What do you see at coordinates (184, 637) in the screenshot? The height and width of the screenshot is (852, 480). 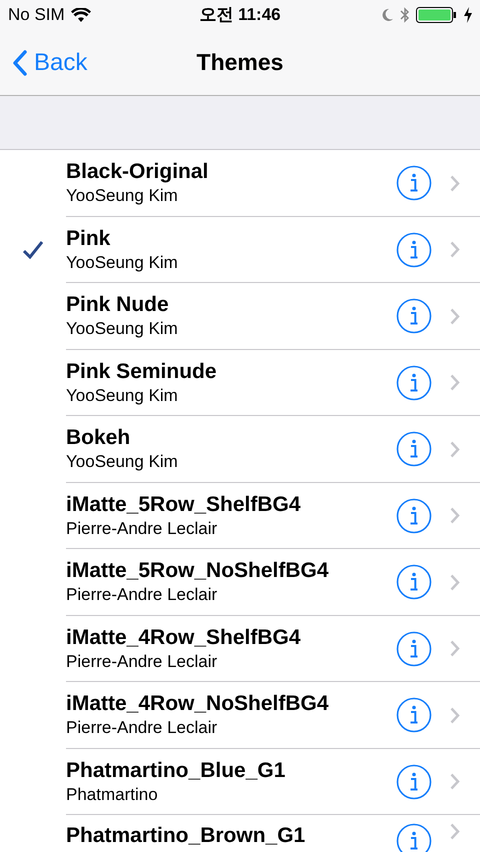 I see `theme-name: iMatte_4Row_ShelfBG4` at bounding box center [184, 637].